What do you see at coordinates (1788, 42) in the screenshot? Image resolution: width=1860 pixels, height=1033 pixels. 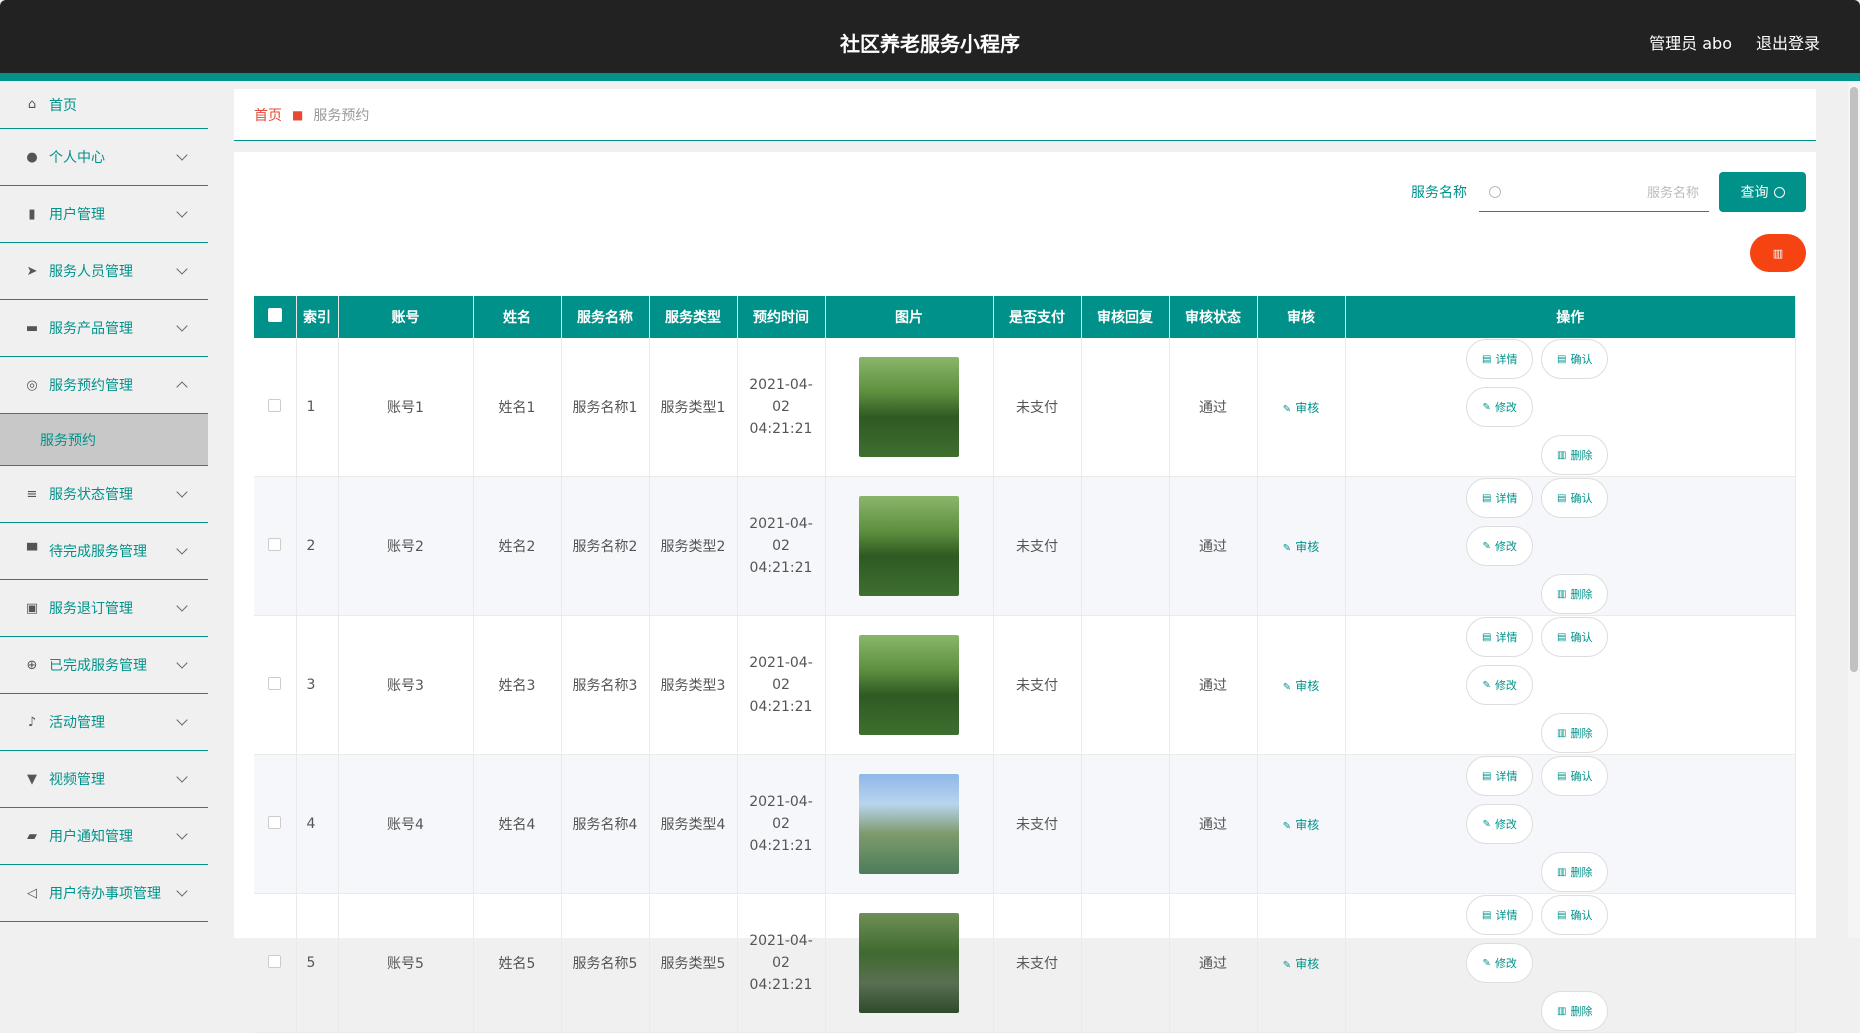 I see `logout-button: 退出登录` at bounding box center [1788, 42].